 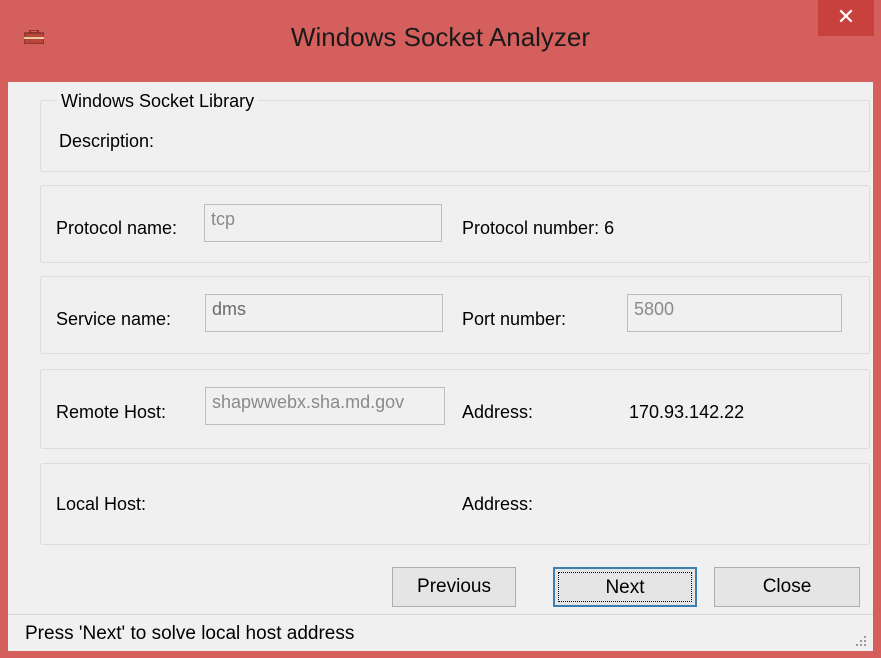 I want to click on status-bar: Press 'Next' to solve local host address, so click(x=440, y=632).